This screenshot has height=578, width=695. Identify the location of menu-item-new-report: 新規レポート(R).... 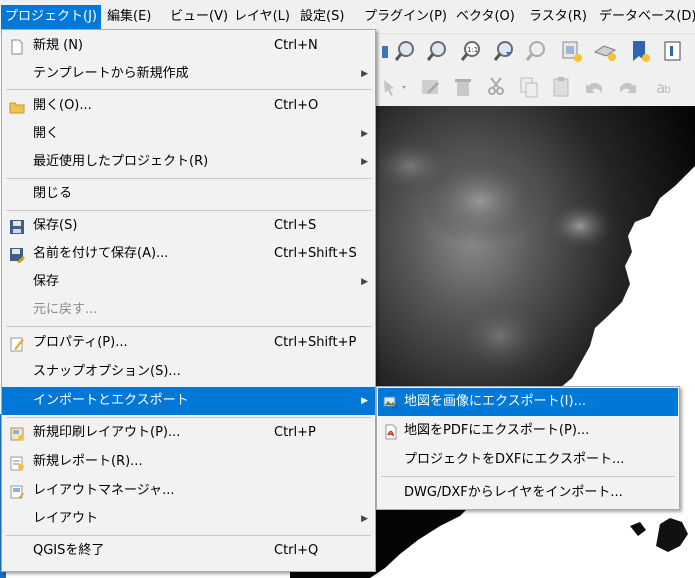
(188, 462).